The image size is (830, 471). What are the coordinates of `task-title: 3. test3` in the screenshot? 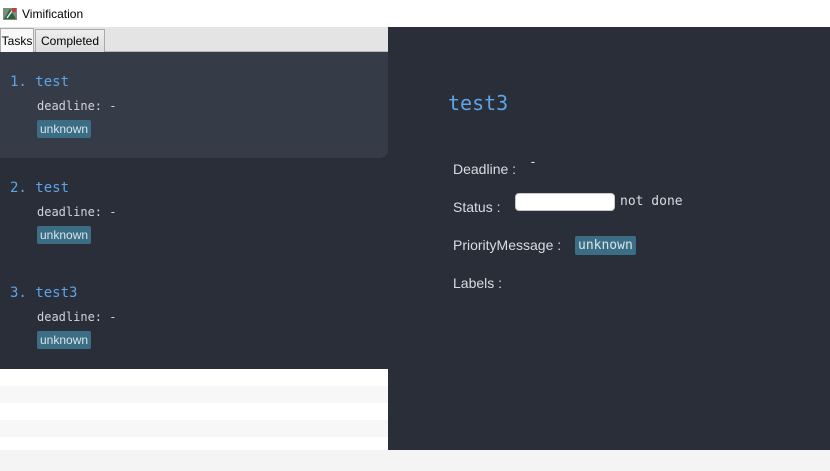 It's located at (44, 293).